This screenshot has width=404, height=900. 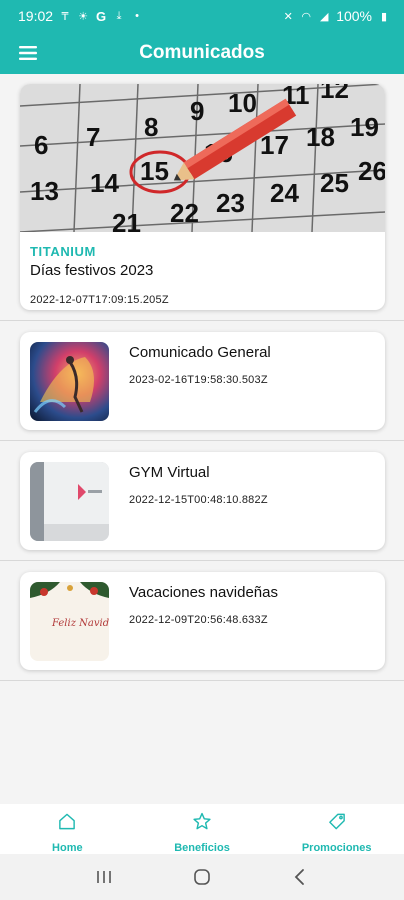 What do you see at coordinates (126, 220) in the screenshot?
I see `calendar-day-number: 21` at bounding box center [126, 220].